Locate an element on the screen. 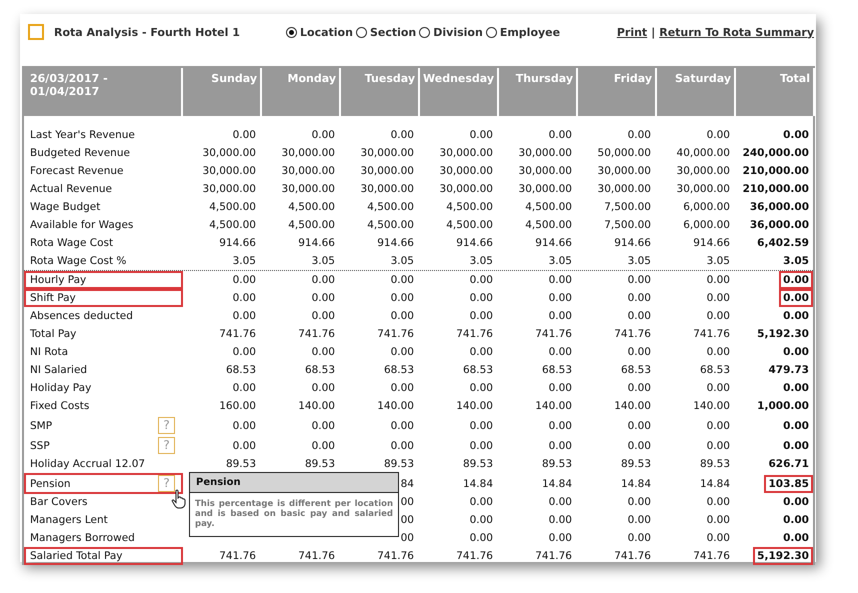 Image resolution: width=858 pixels, height=593 pixels. row-label: Wage Budget is located at coordinates (65, 207).